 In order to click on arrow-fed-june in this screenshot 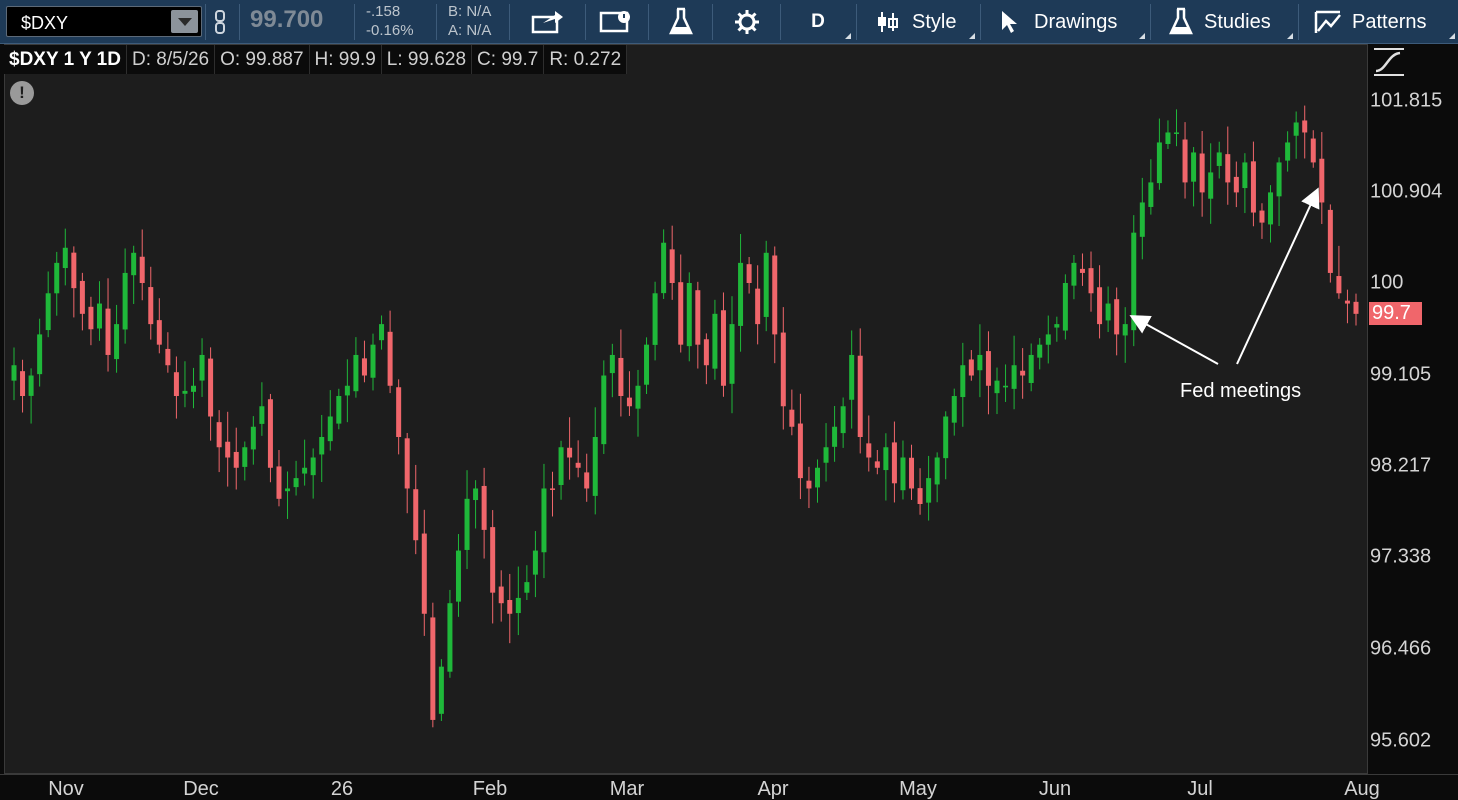, I will do `click(1174, 340)`.